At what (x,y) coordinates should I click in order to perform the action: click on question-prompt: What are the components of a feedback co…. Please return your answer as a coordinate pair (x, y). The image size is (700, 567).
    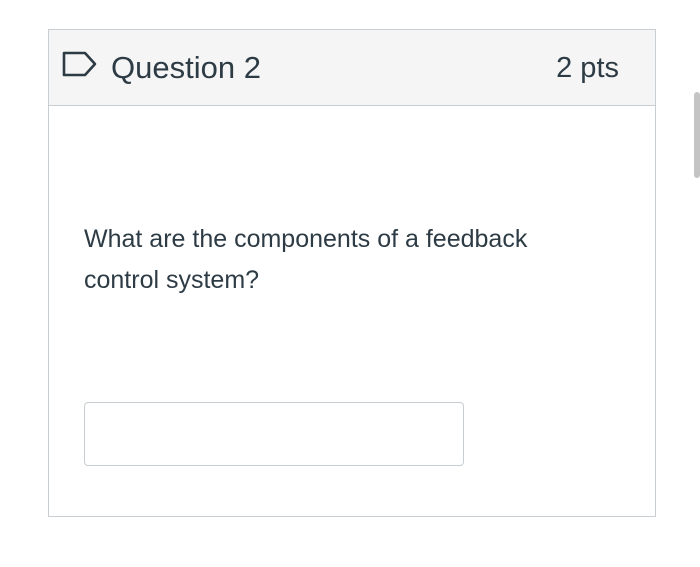
    Looking at the image, I should click on (306, 259).